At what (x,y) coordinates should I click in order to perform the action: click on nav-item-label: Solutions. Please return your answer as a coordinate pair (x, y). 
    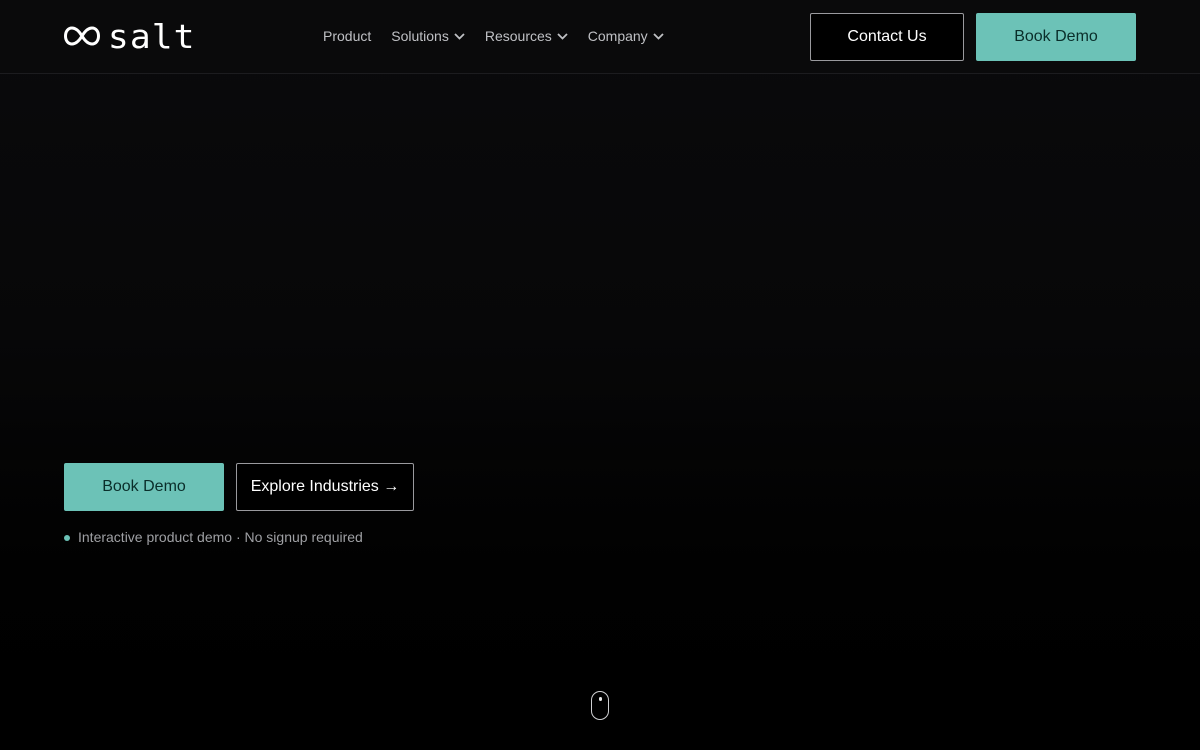
    Looking at the image, I should click on (420, 36).